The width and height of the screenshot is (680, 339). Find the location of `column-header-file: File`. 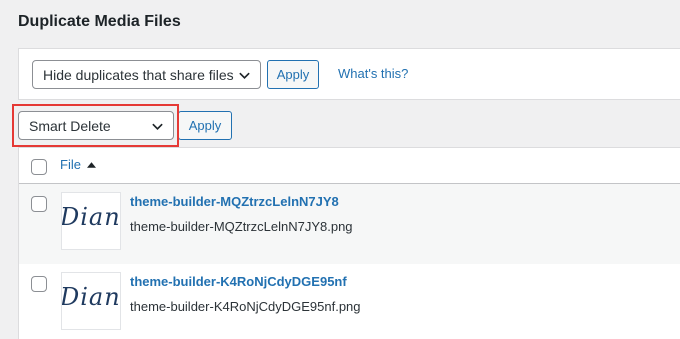

column-header-file: File is located at coordinates (78, 164).